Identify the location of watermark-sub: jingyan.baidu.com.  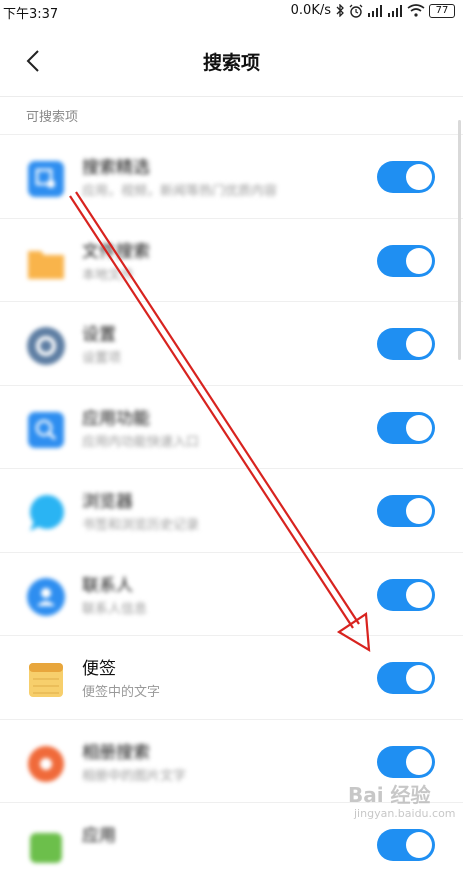
(405, 813).